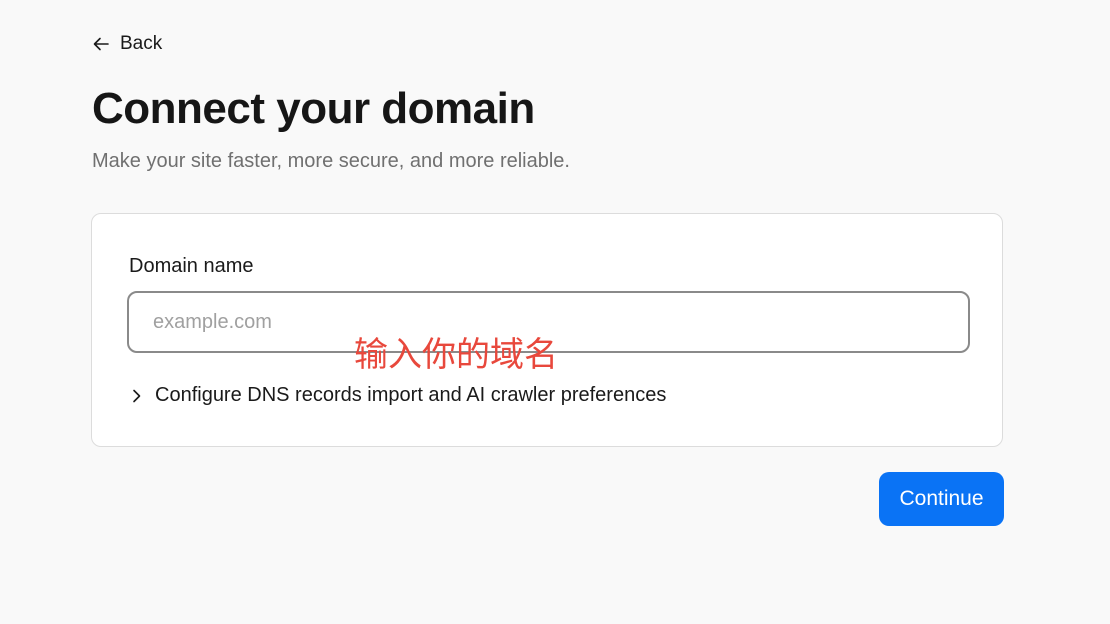  What do you see at coordinates (191, 266) in the screenshot?
I see `domain-name-label: Domain name` at bounding box center [191, 266].